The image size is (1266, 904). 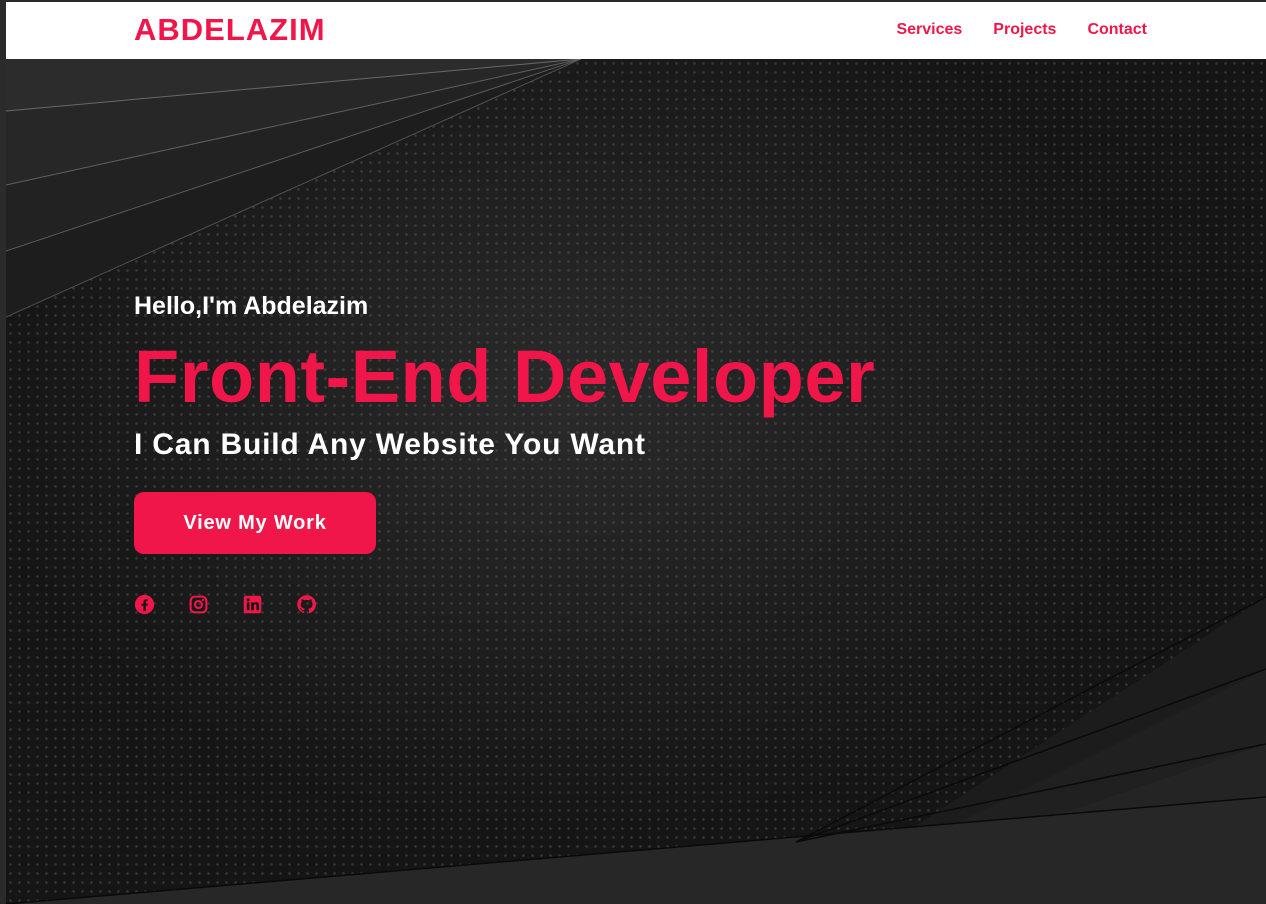 I want to click on nav-link-services: Services, so click(x=929, y=30).